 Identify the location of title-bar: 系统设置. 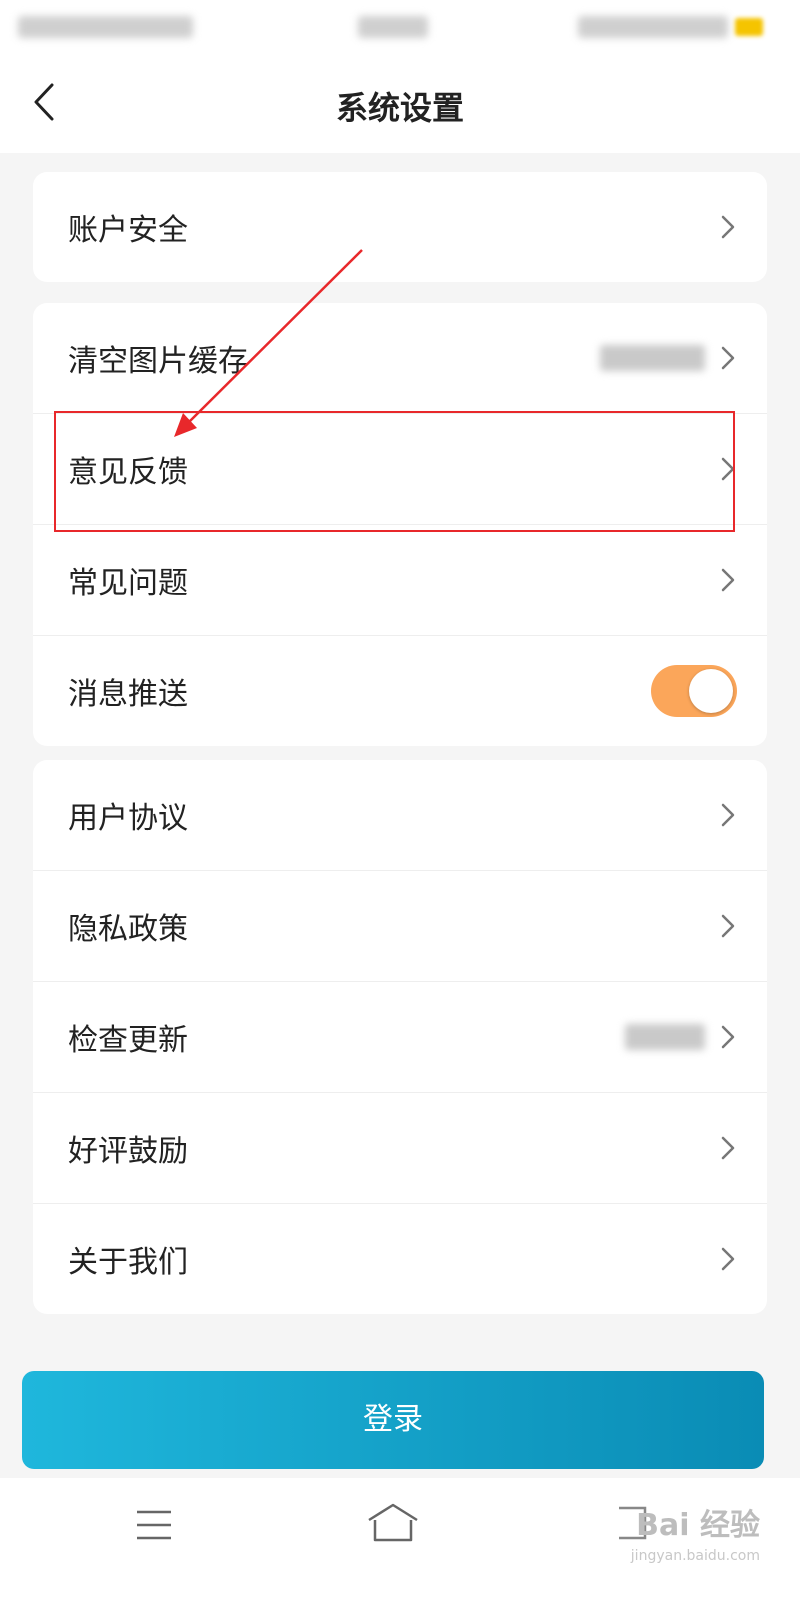
(400, 104).